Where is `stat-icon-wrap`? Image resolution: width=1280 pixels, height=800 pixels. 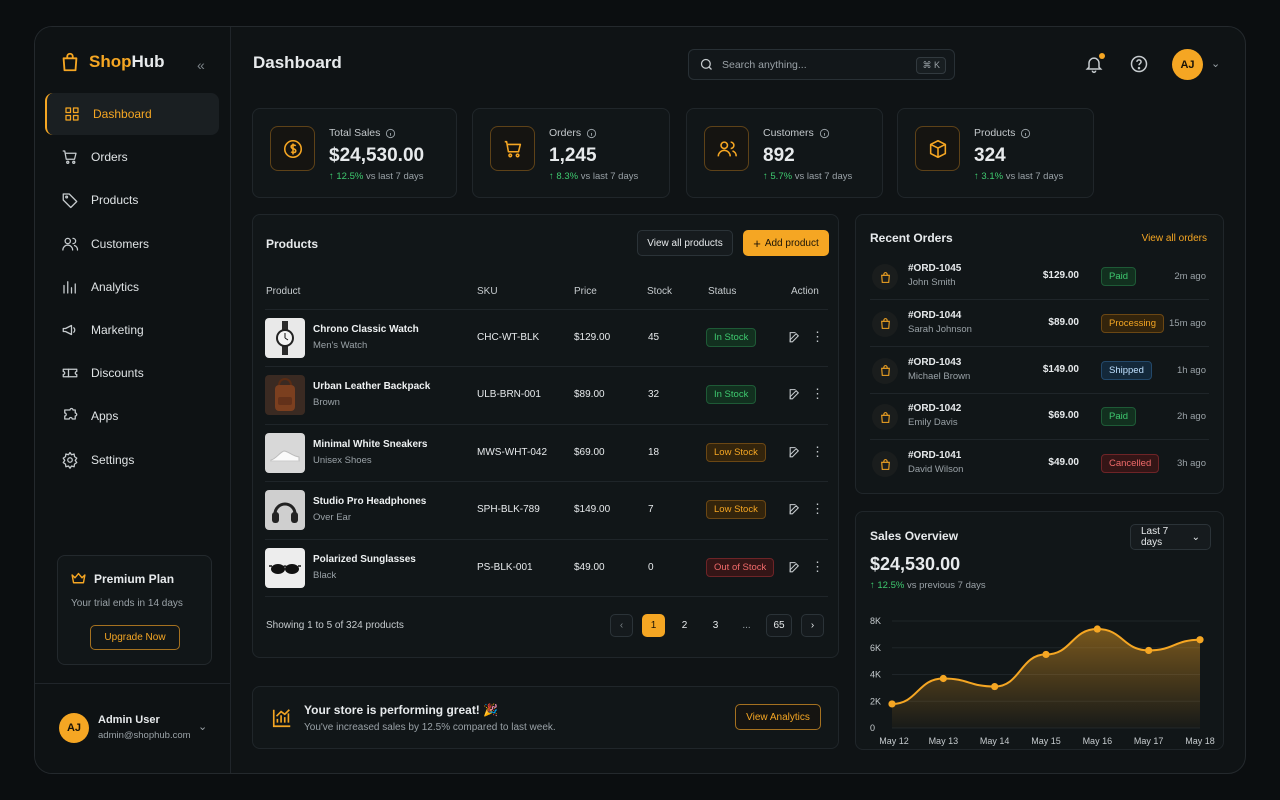
stat-icon-wrap is located at coordinates (937, 148).